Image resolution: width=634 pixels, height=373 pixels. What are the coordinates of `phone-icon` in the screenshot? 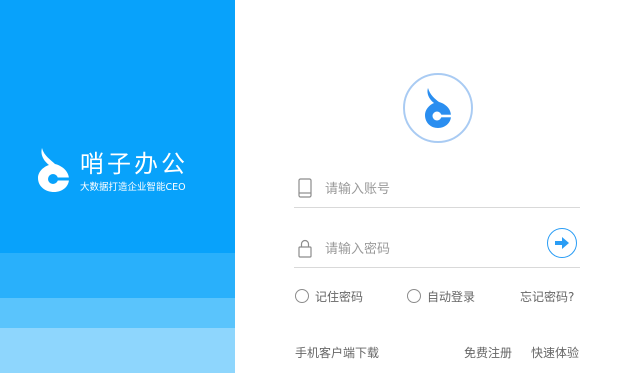 It's located at (305, 188).